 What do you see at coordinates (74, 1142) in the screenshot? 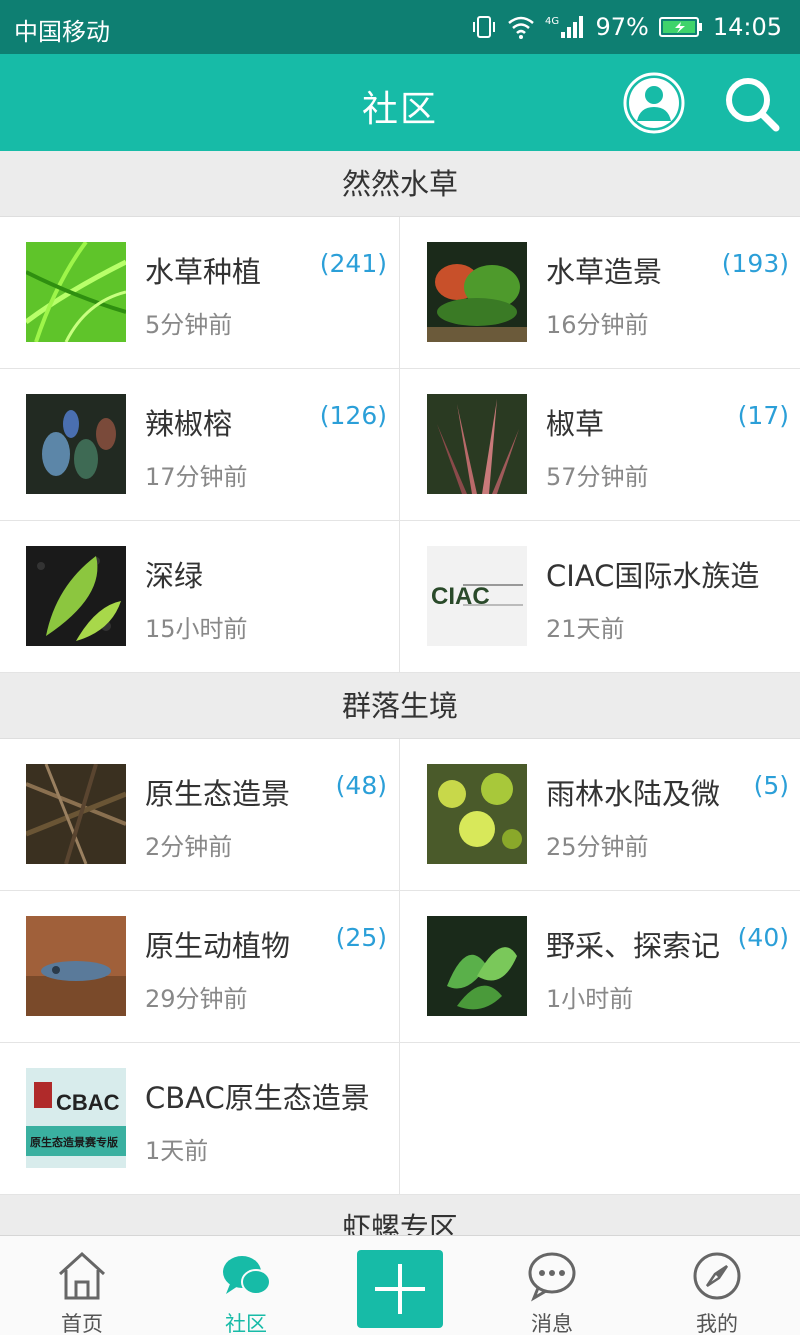
I see `cbac-subtitle-text: 原生态造景赛专版` at bounding box center [74, 1142].